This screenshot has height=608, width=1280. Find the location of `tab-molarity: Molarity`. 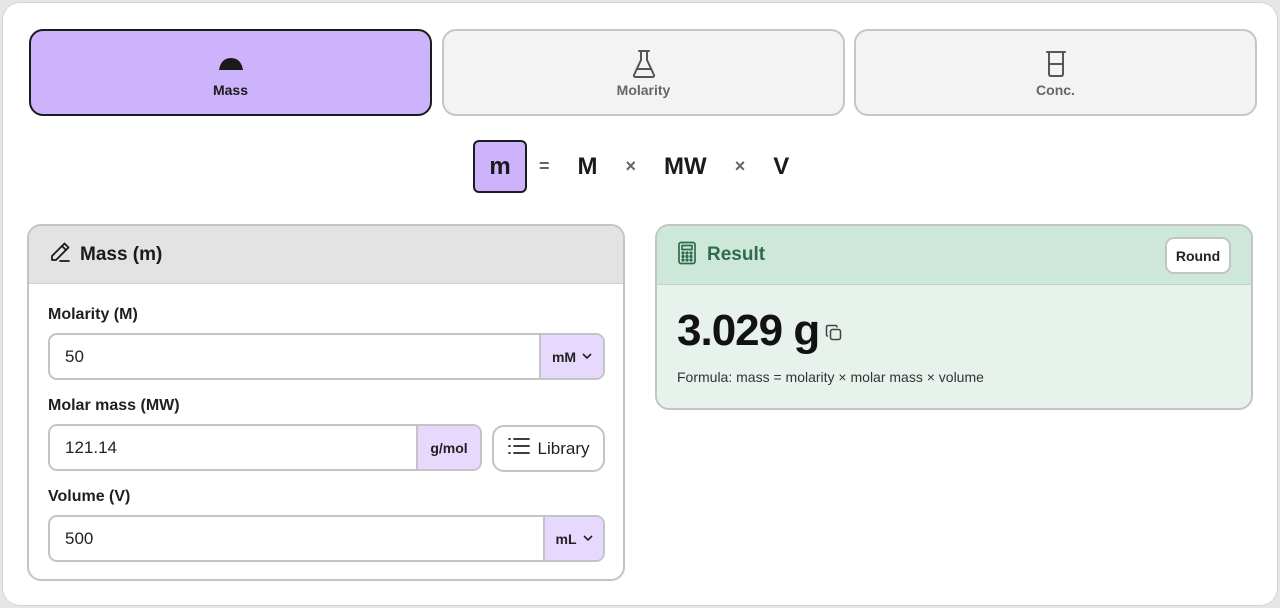

tab-molarity: Molarity is located at coordinates (643, 72).